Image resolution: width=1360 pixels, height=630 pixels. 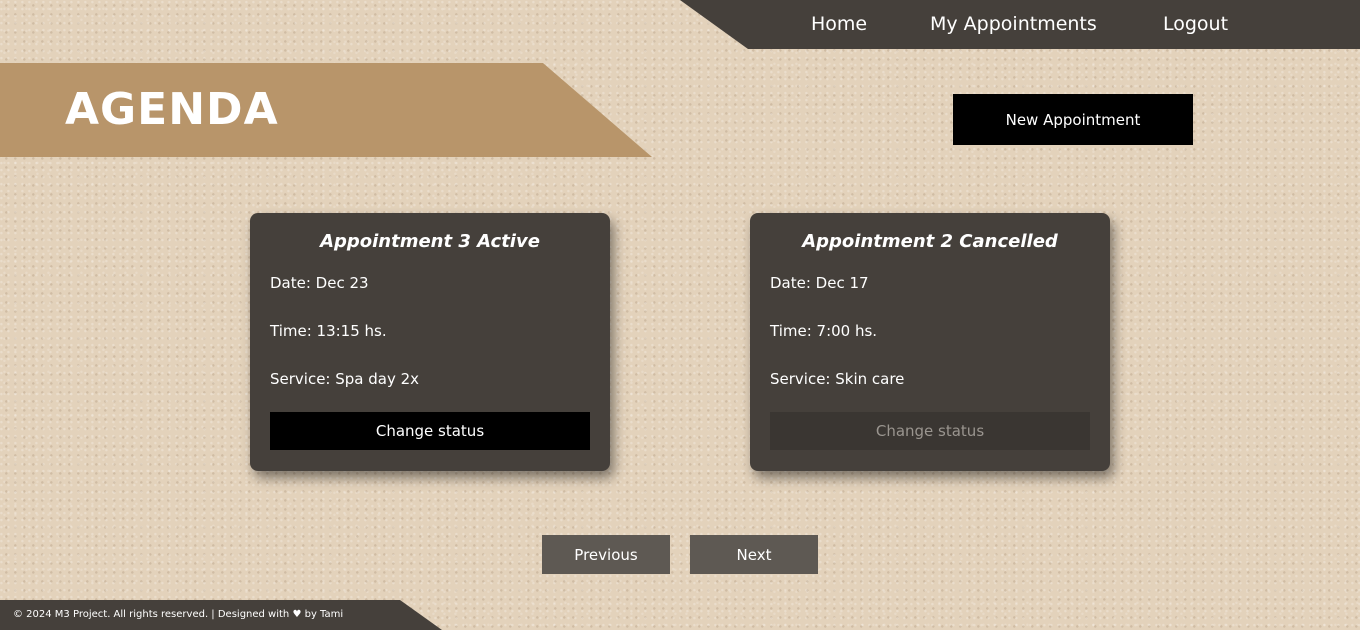 I want to click on appointment-date: Date: Dec 17, so click(x=819, y=283).